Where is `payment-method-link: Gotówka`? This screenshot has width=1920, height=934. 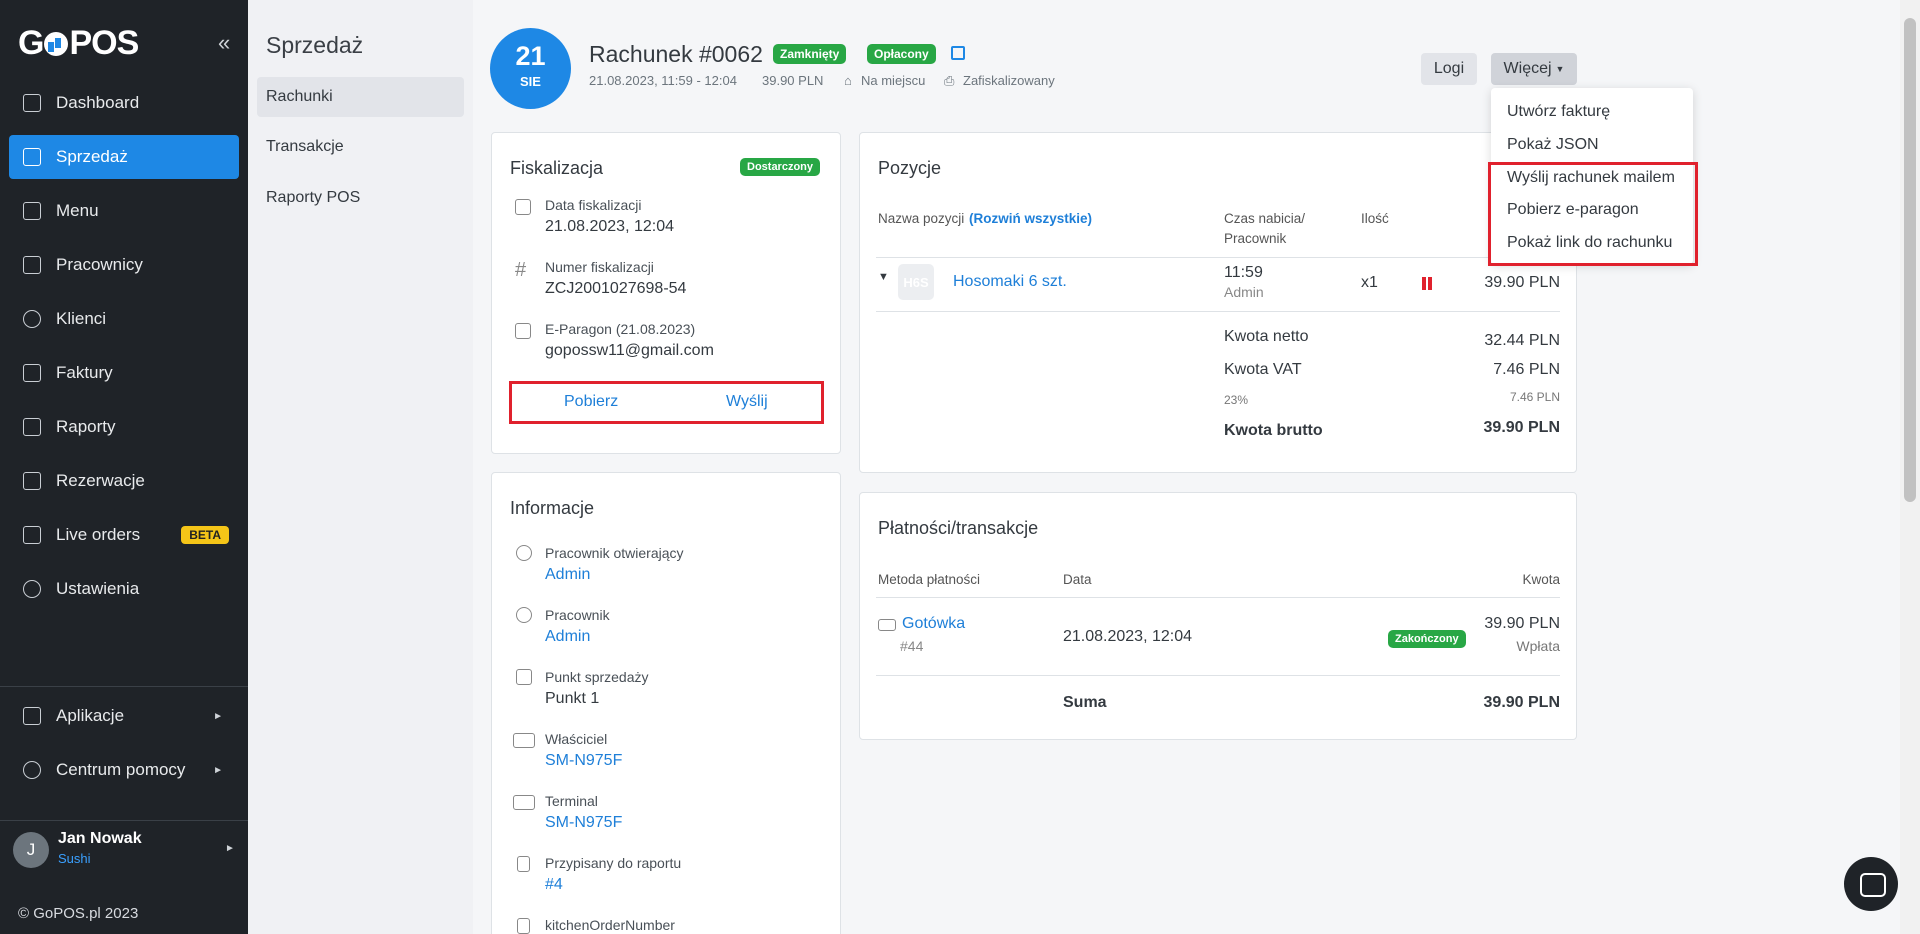 payment-method-link: Gotówka is located at coordinates (933, 624).